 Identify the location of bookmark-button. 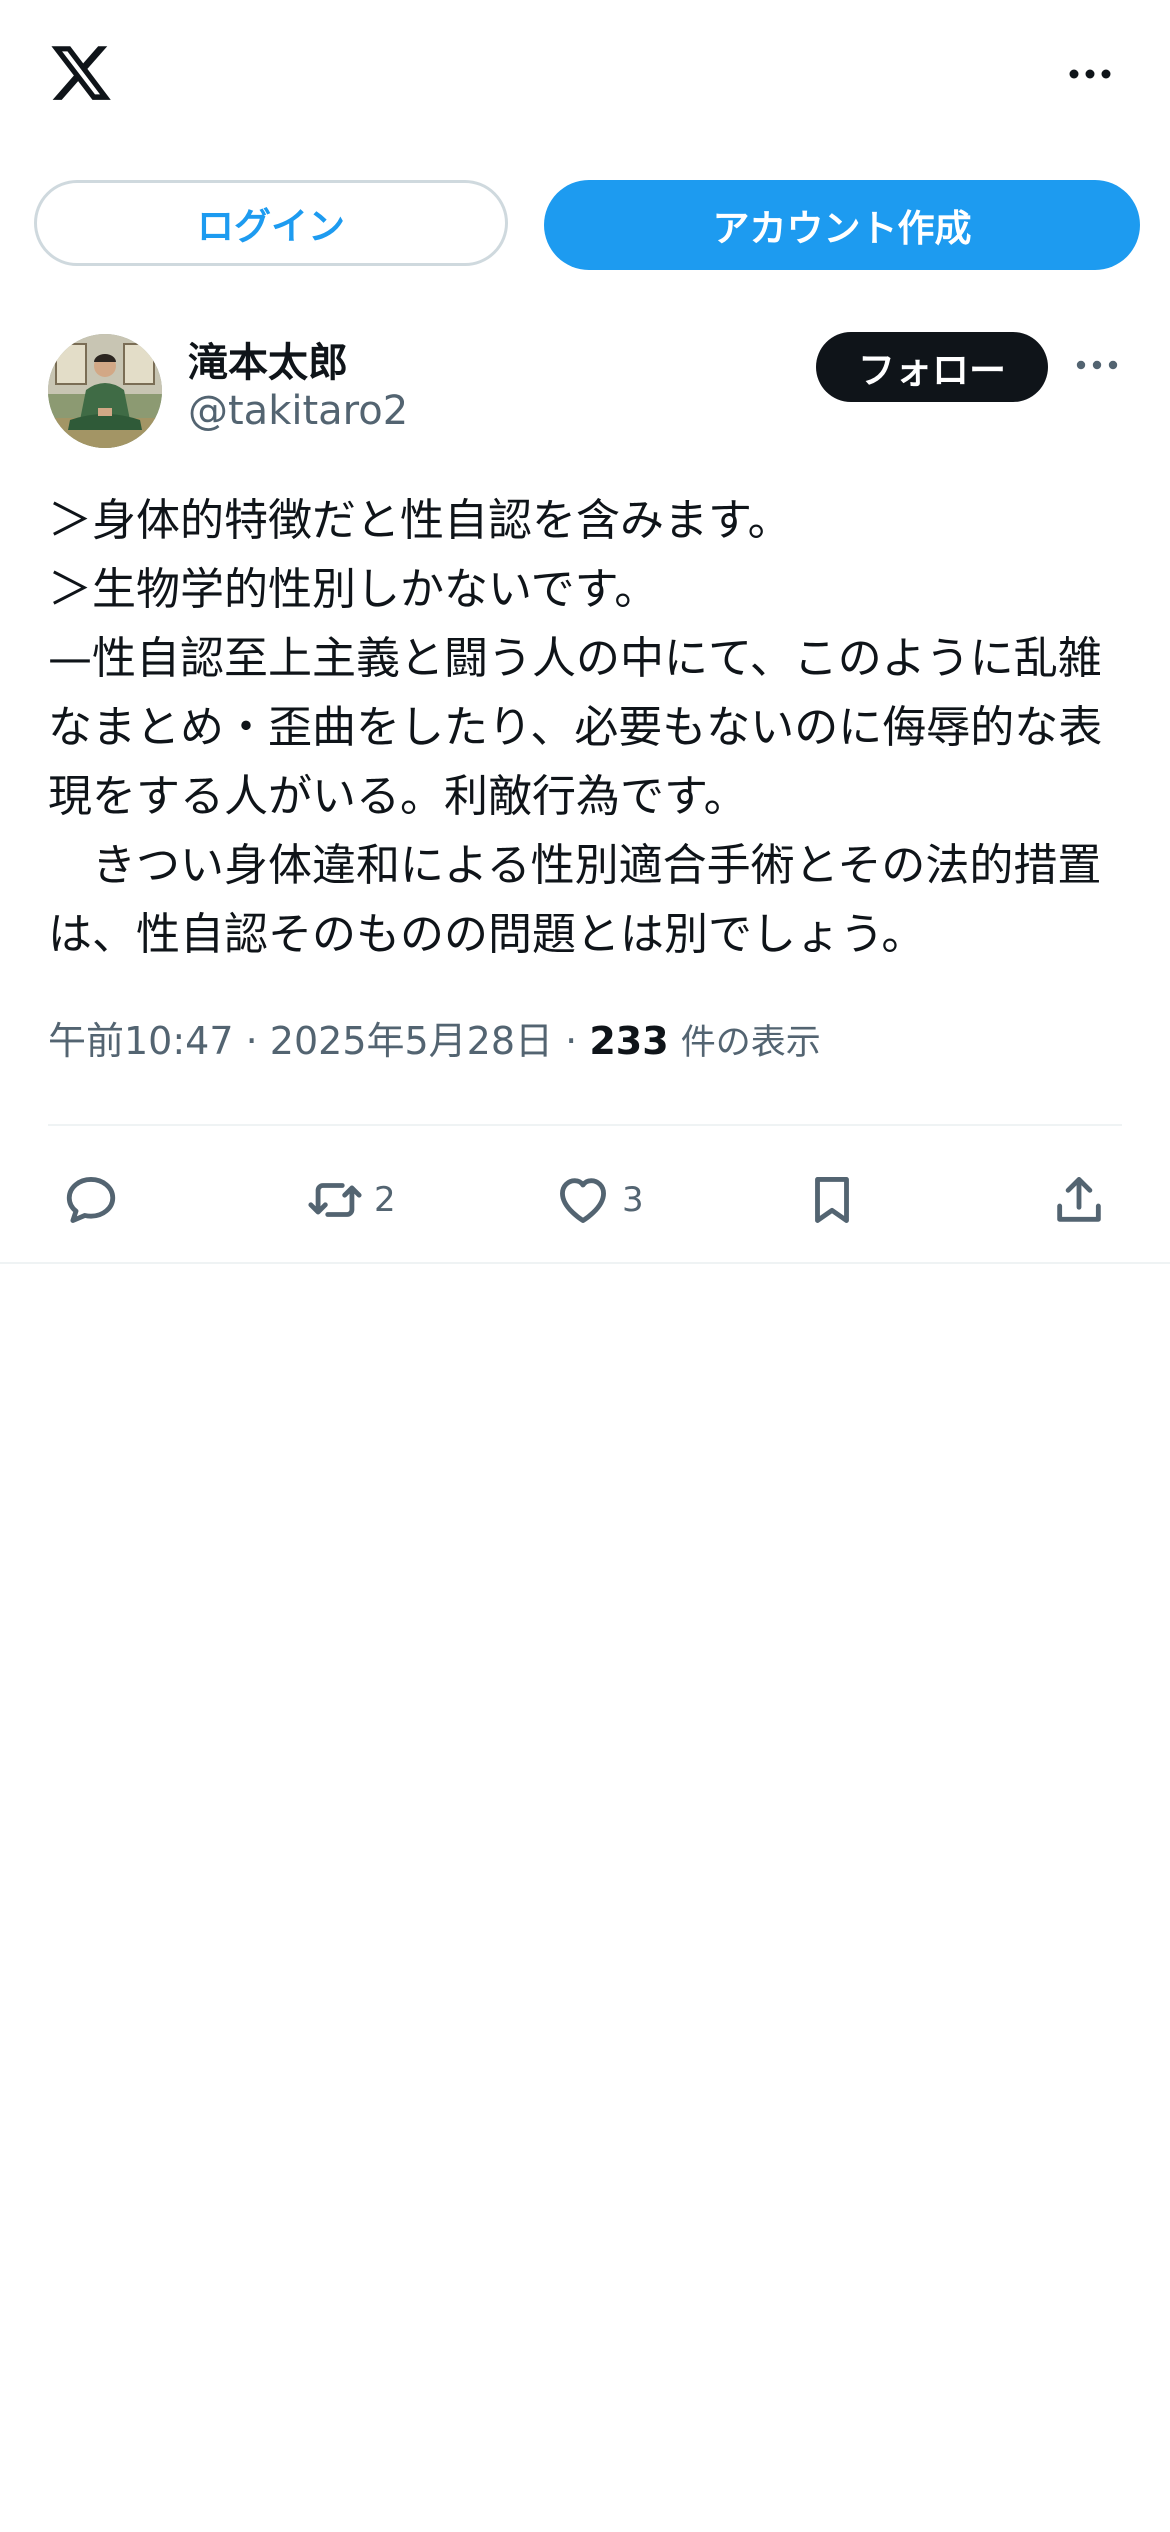
(832, 1200).